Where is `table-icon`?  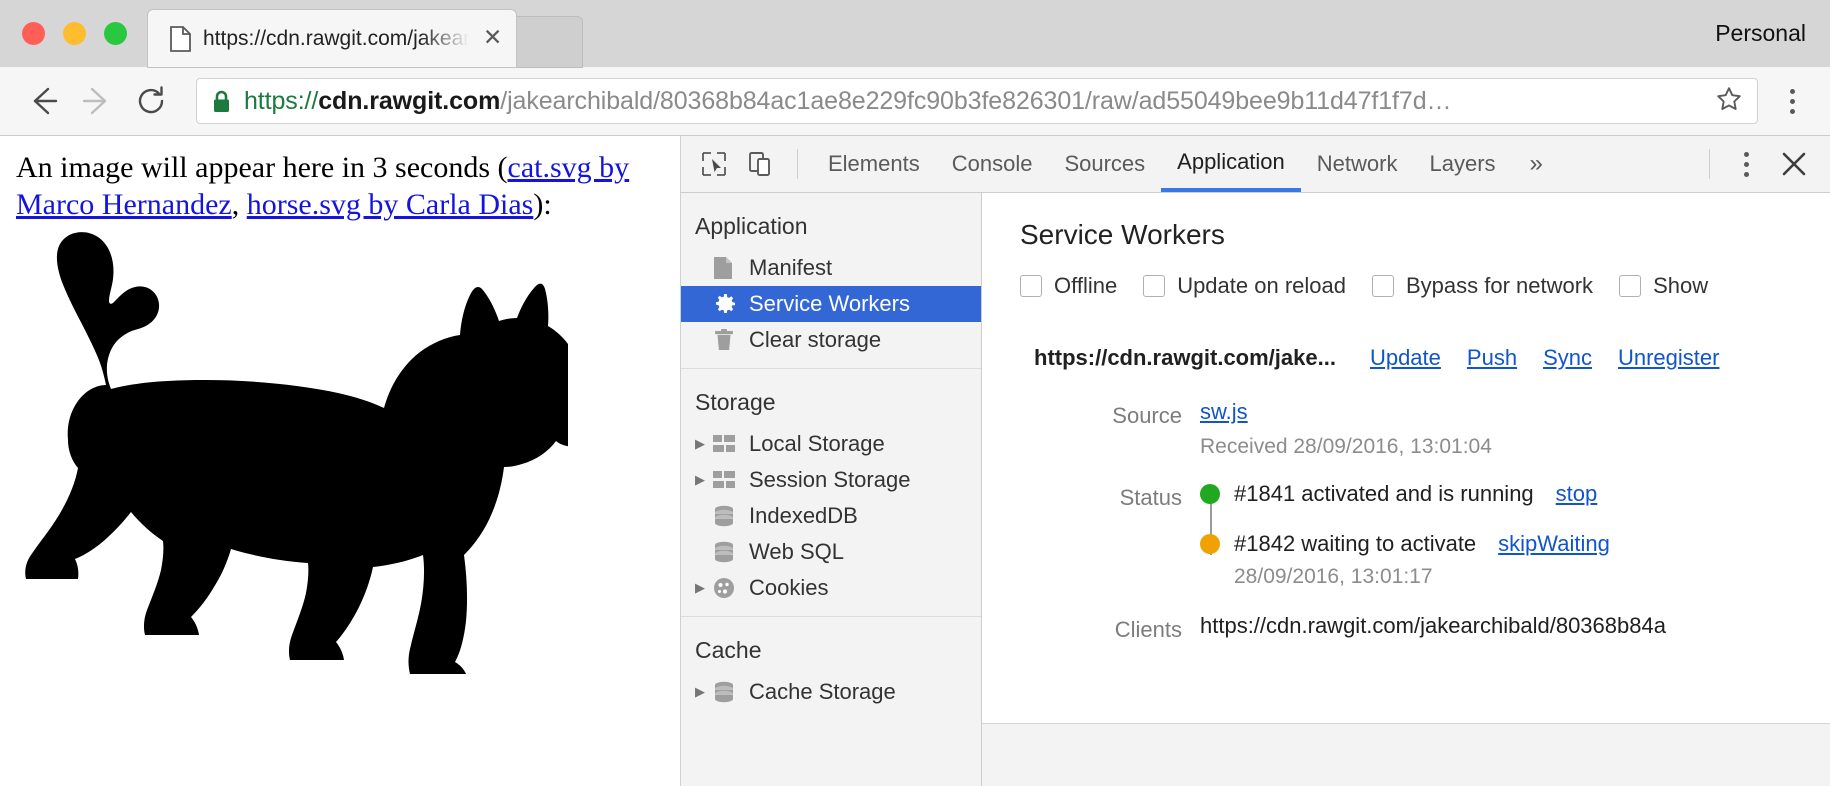 table-icon is located at coordinates (728, 444).